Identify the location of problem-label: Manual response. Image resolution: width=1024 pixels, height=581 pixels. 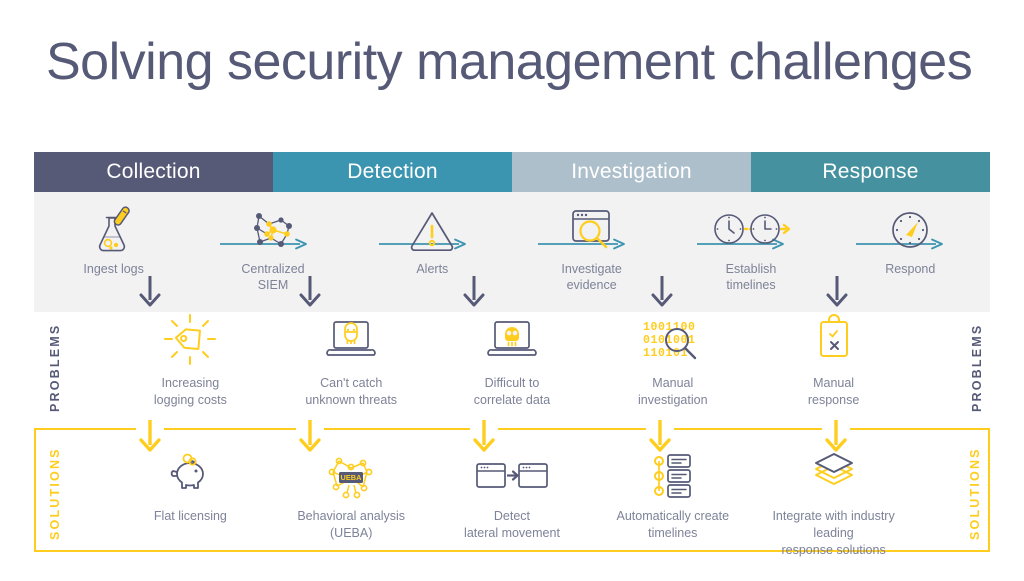
(833, 391).